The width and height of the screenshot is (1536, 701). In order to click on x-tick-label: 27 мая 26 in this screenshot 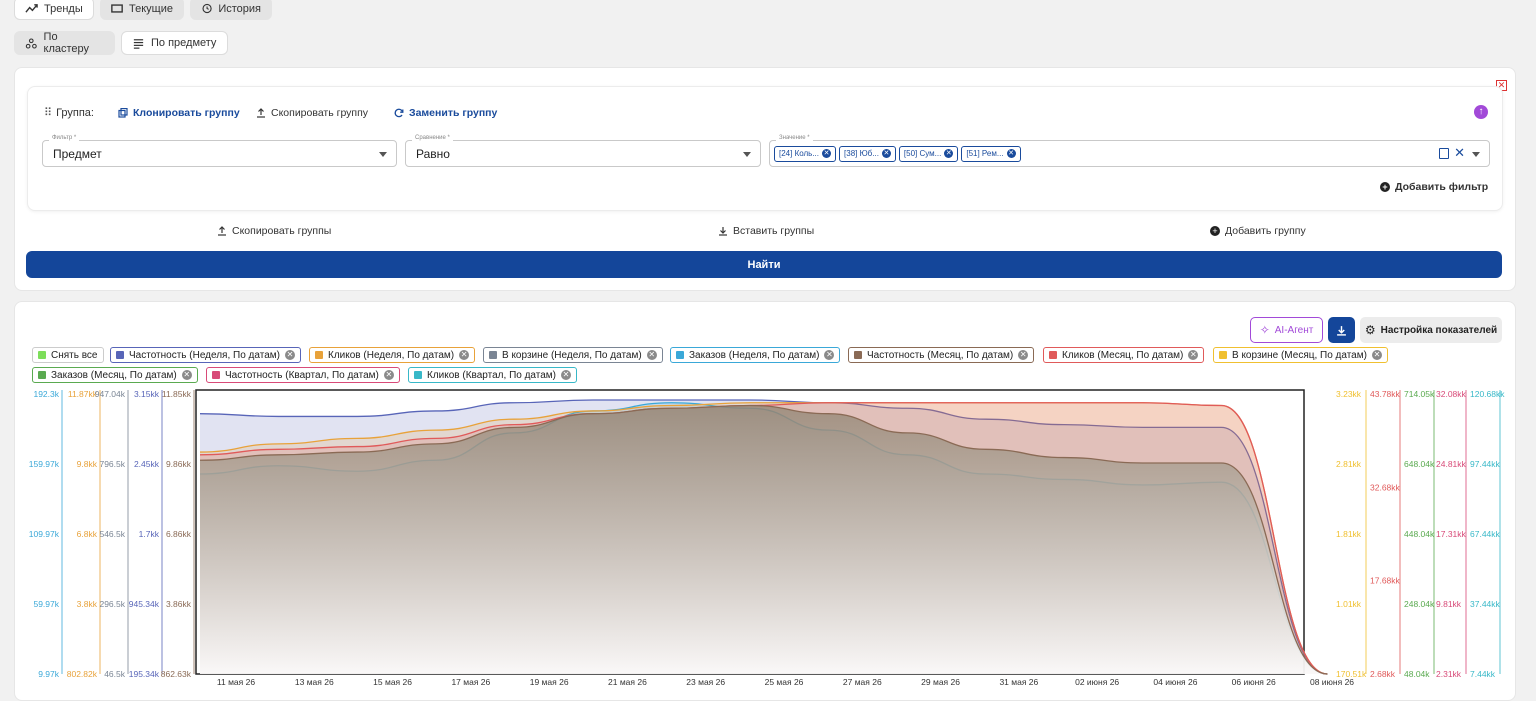, I will do `click(862, 681)`.